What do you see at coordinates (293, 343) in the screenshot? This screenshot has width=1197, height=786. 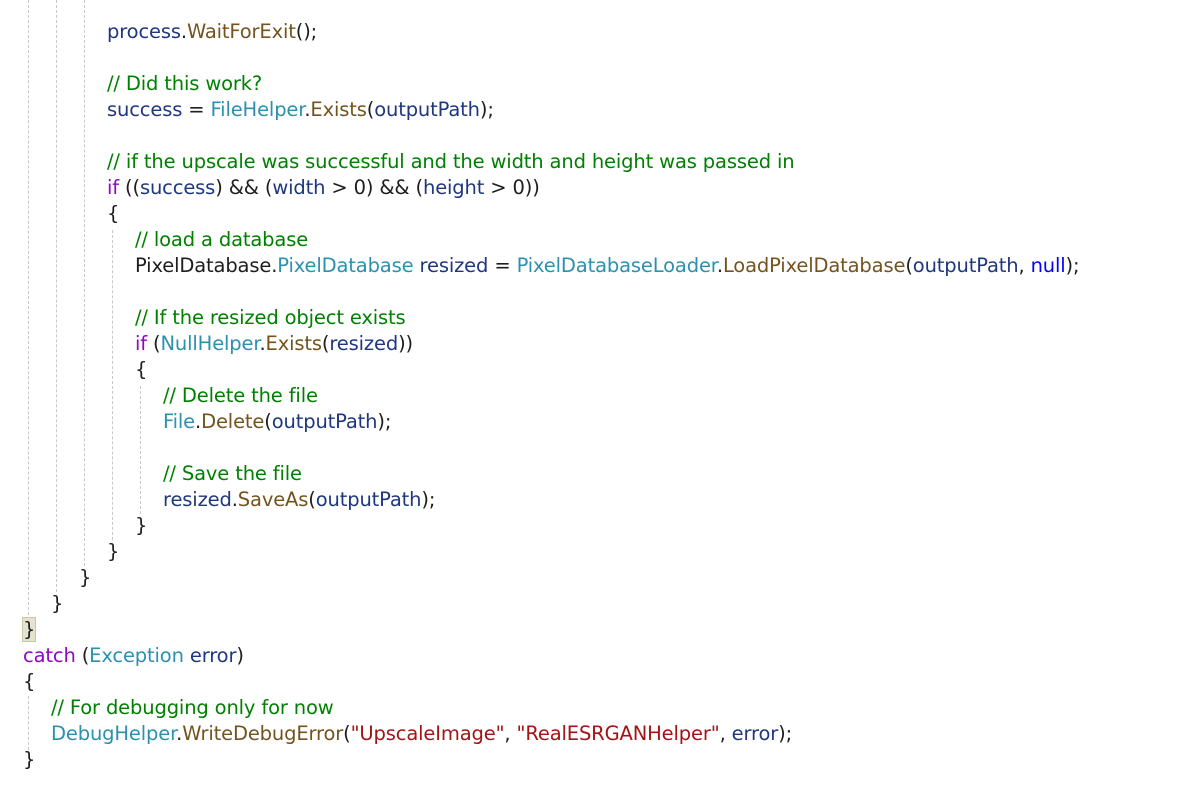 I see `code-token: Exists` at bounding box center [293, 343].